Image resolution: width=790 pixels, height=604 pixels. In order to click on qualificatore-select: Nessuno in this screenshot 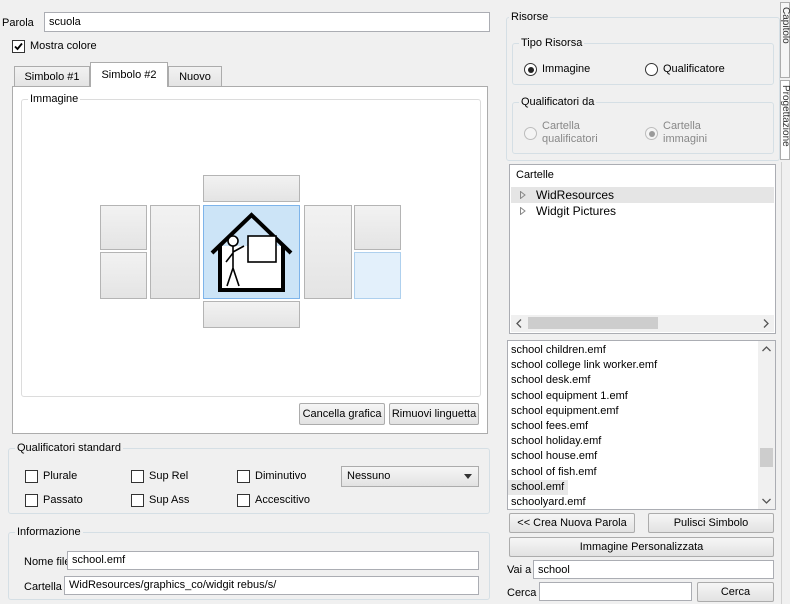, I will do `click(410, 476)`.